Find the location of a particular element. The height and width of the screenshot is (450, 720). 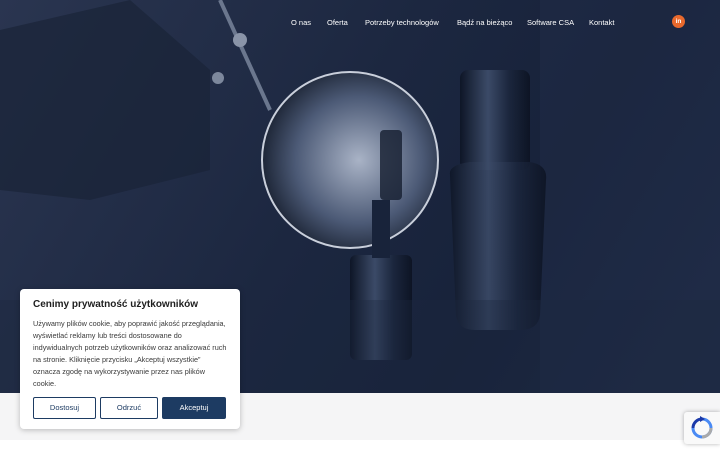

reject-button: Odrzuć is located at coordinates (129, 408).